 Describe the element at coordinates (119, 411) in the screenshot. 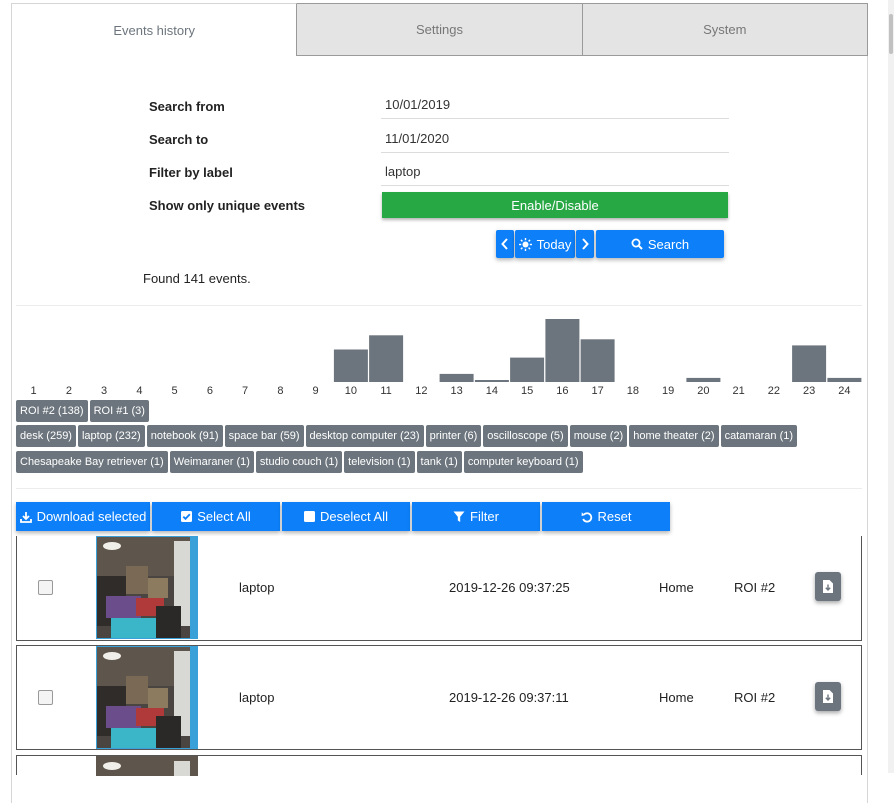

I see `roi-filter-badge: ROI #1 (3)` at that location.